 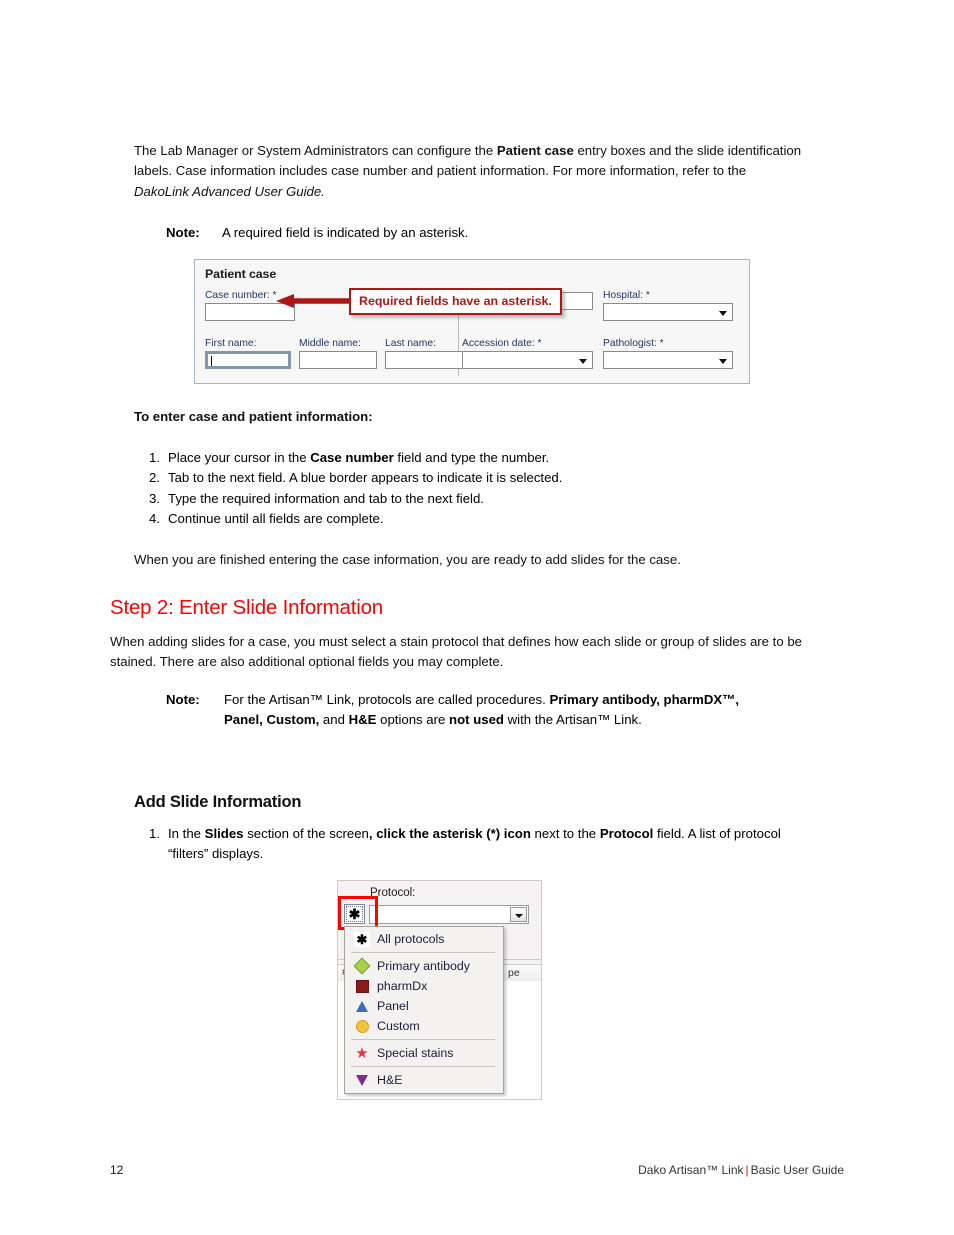 What do you see at coordinates (239, 457) in the screenshot?
I see `list-item-pre: Place your cursor in the` at bounding box center [239, 457].